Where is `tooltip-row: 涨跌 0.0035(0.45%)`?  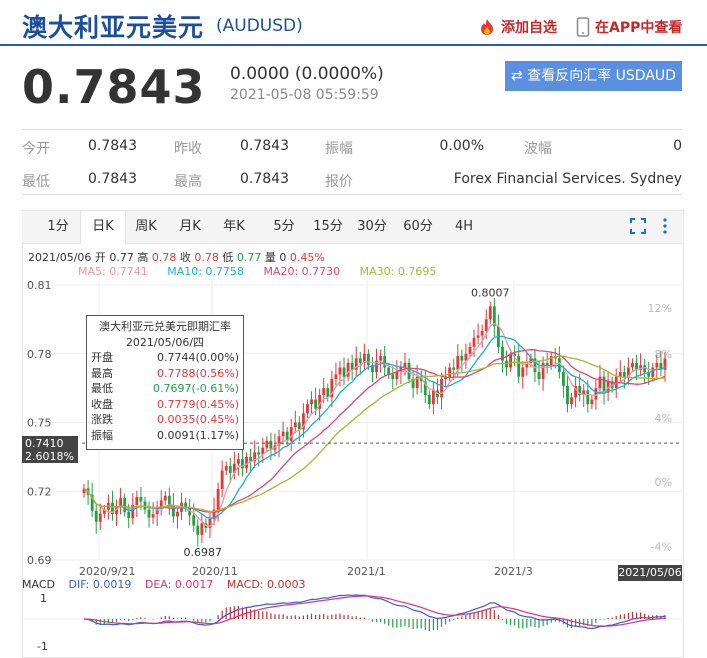
tooltip-row: 涨跌 0.0035(0.45%) is located at coordinates (165, 420).